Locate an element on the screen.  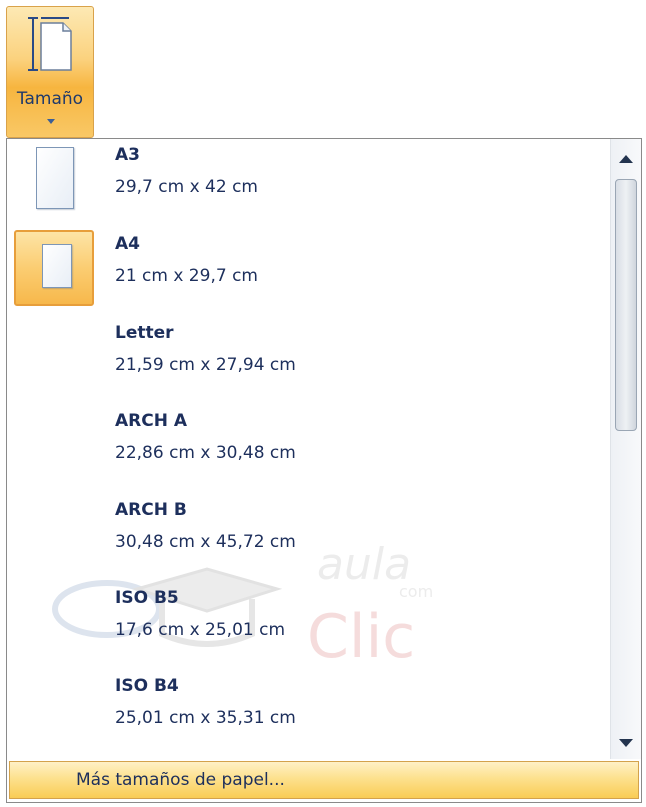
paper-size-name: Letter is located at coordinates (144, 333).